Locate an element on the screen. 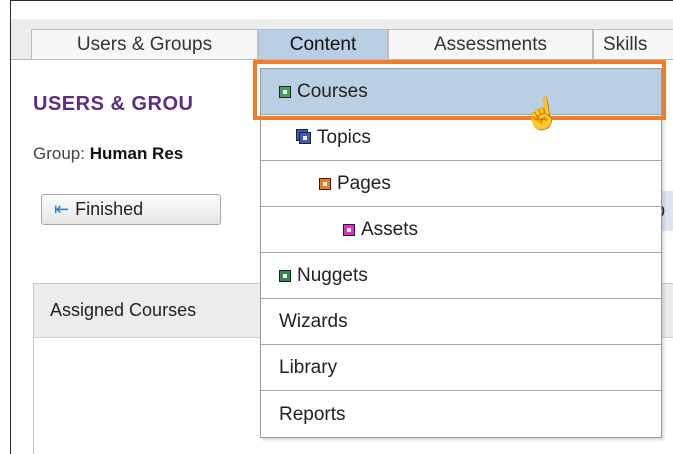 Image resolution: width=673 pixels, height=454 pixels. menu-item-nuggets: Nuggets is located at coordinates (461, 276).